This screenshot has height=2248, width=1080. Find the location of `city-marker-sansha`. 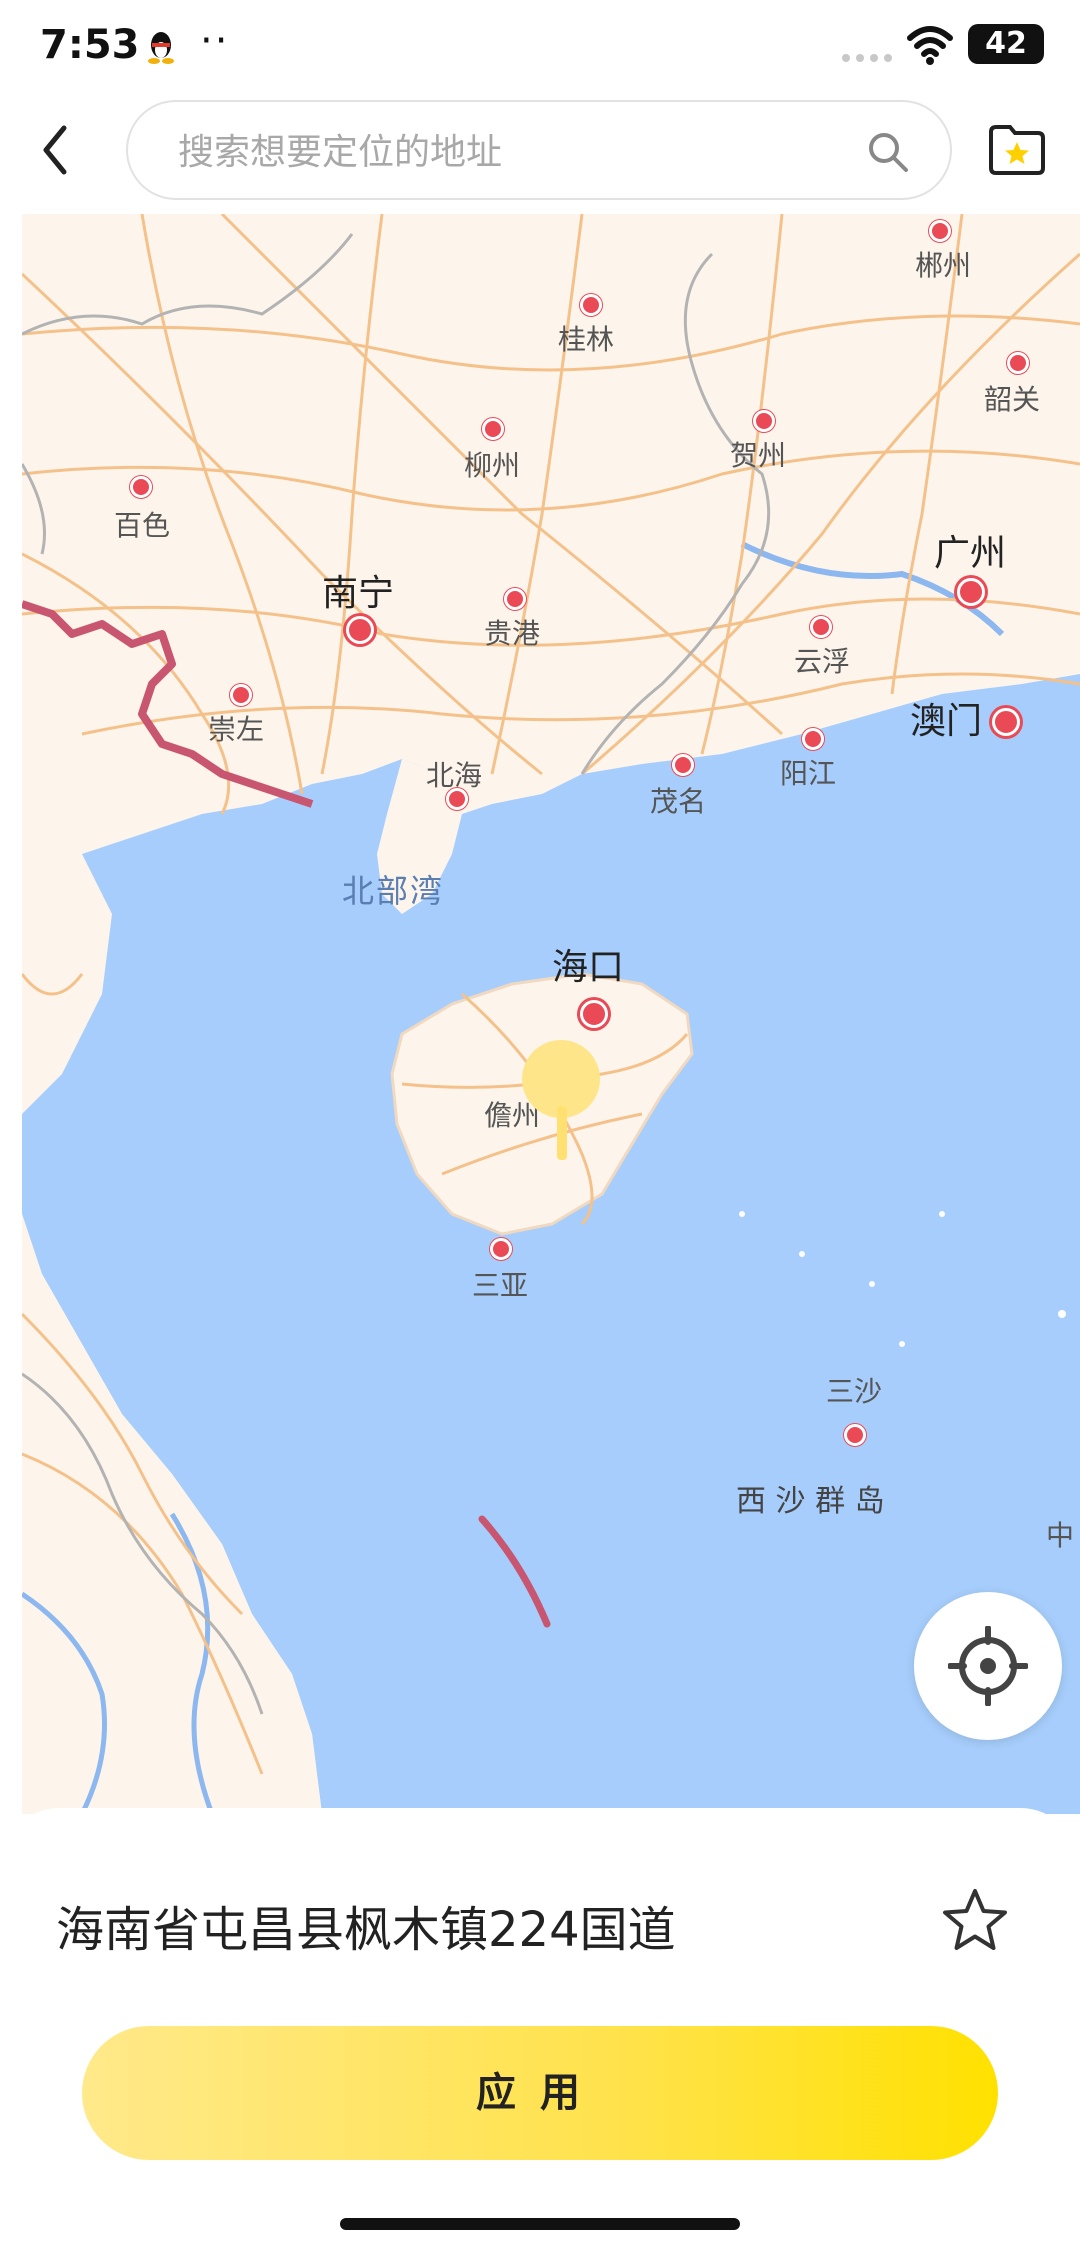

city-marker-sansha is located at coordinates (855, 1435).